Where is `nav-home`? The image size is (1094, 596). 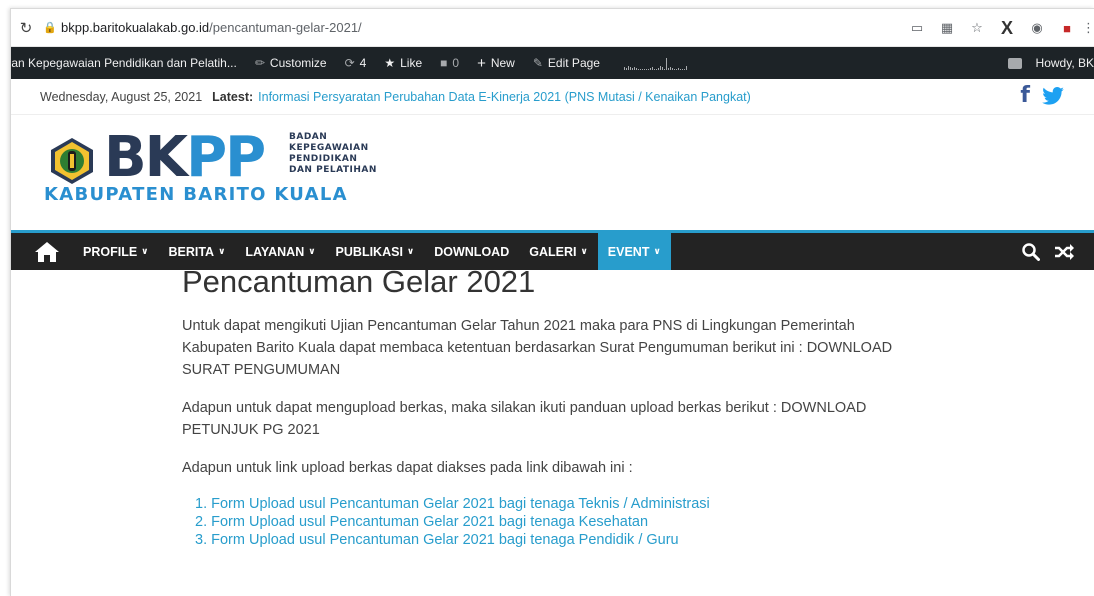
nav-home is located at coordinates (42, 251).